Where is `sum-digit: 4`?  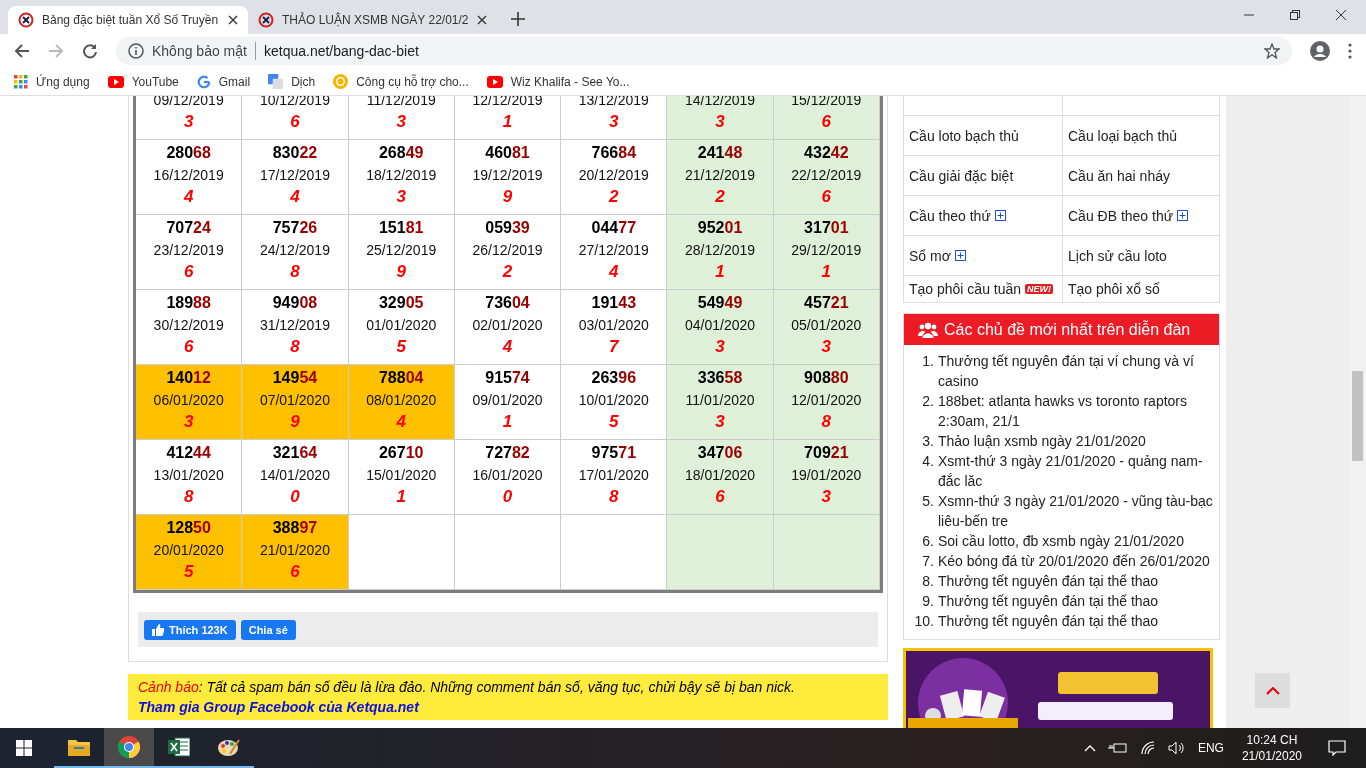 sum-digit: 4 is located at coordinates (614, 272).